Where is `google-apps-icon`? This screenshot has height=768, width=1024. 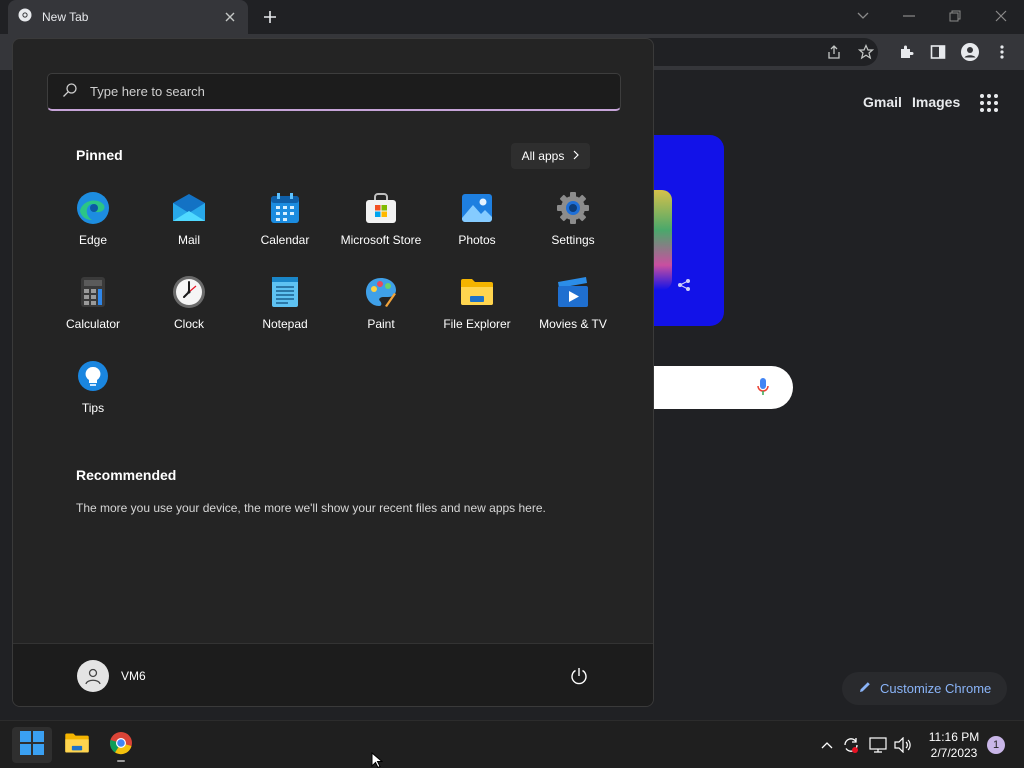
google-apps-icon is located at coordinates (989, 103).